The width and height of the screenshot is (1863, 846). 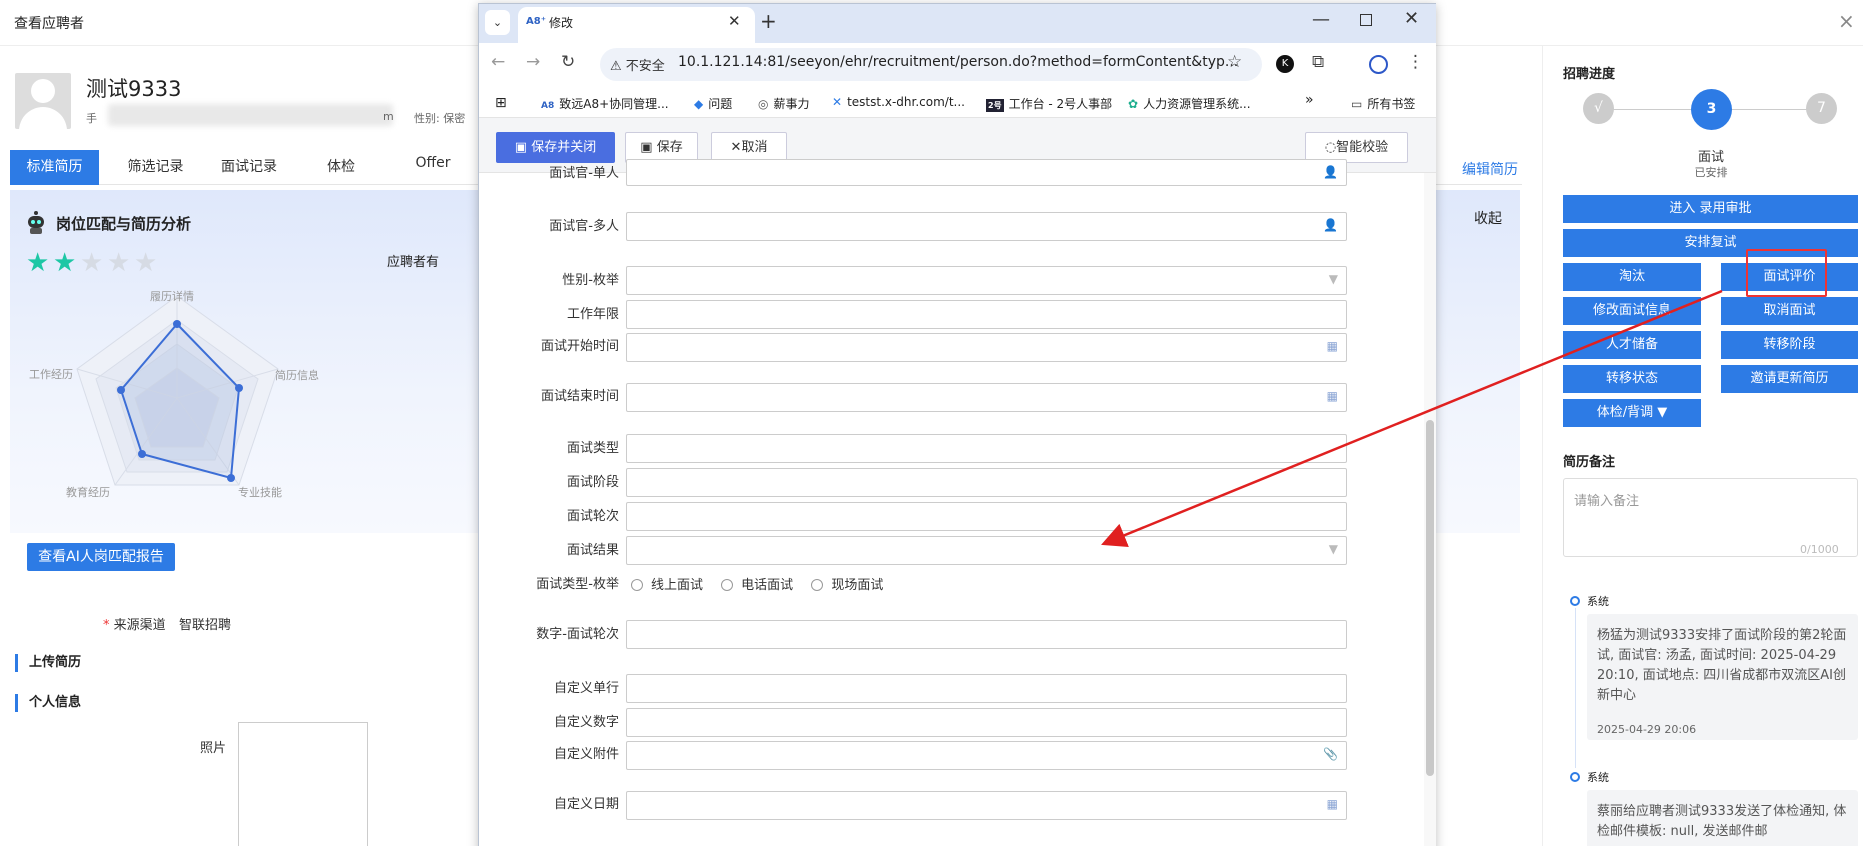 I want to click on physical-check-dropdown: 体检/背调 ▼, so click(x=1632, y=413).